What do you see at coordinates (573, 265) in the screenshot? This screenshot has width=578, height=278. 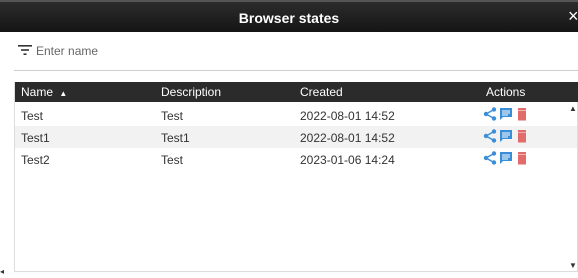 I see `scroll-down-icon: ▼` at bounding box center [573, 265].